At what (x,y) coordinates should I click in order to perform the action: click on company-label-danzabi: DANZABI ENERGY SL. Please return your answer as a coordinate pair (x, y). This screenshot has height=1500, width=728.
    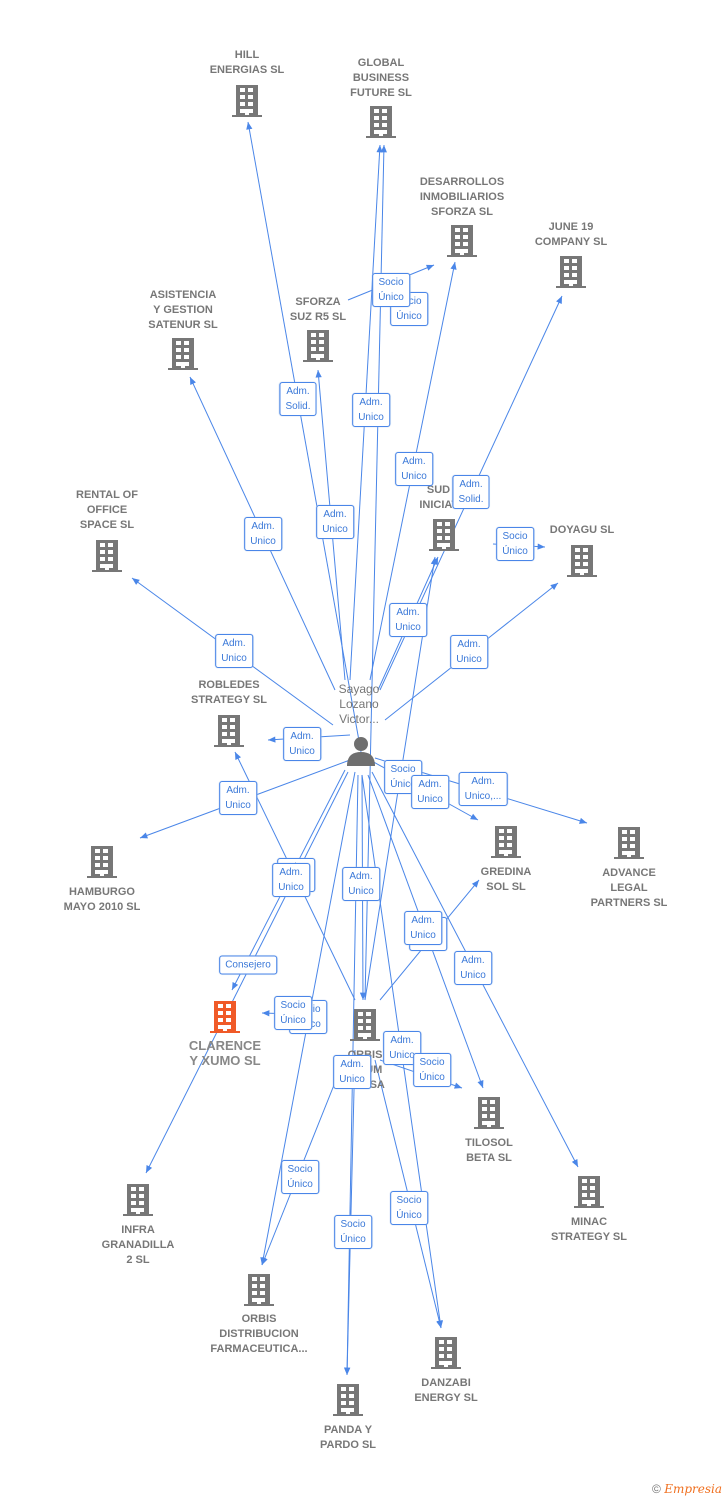
    Looking at the image, I should click on (445, 1391).